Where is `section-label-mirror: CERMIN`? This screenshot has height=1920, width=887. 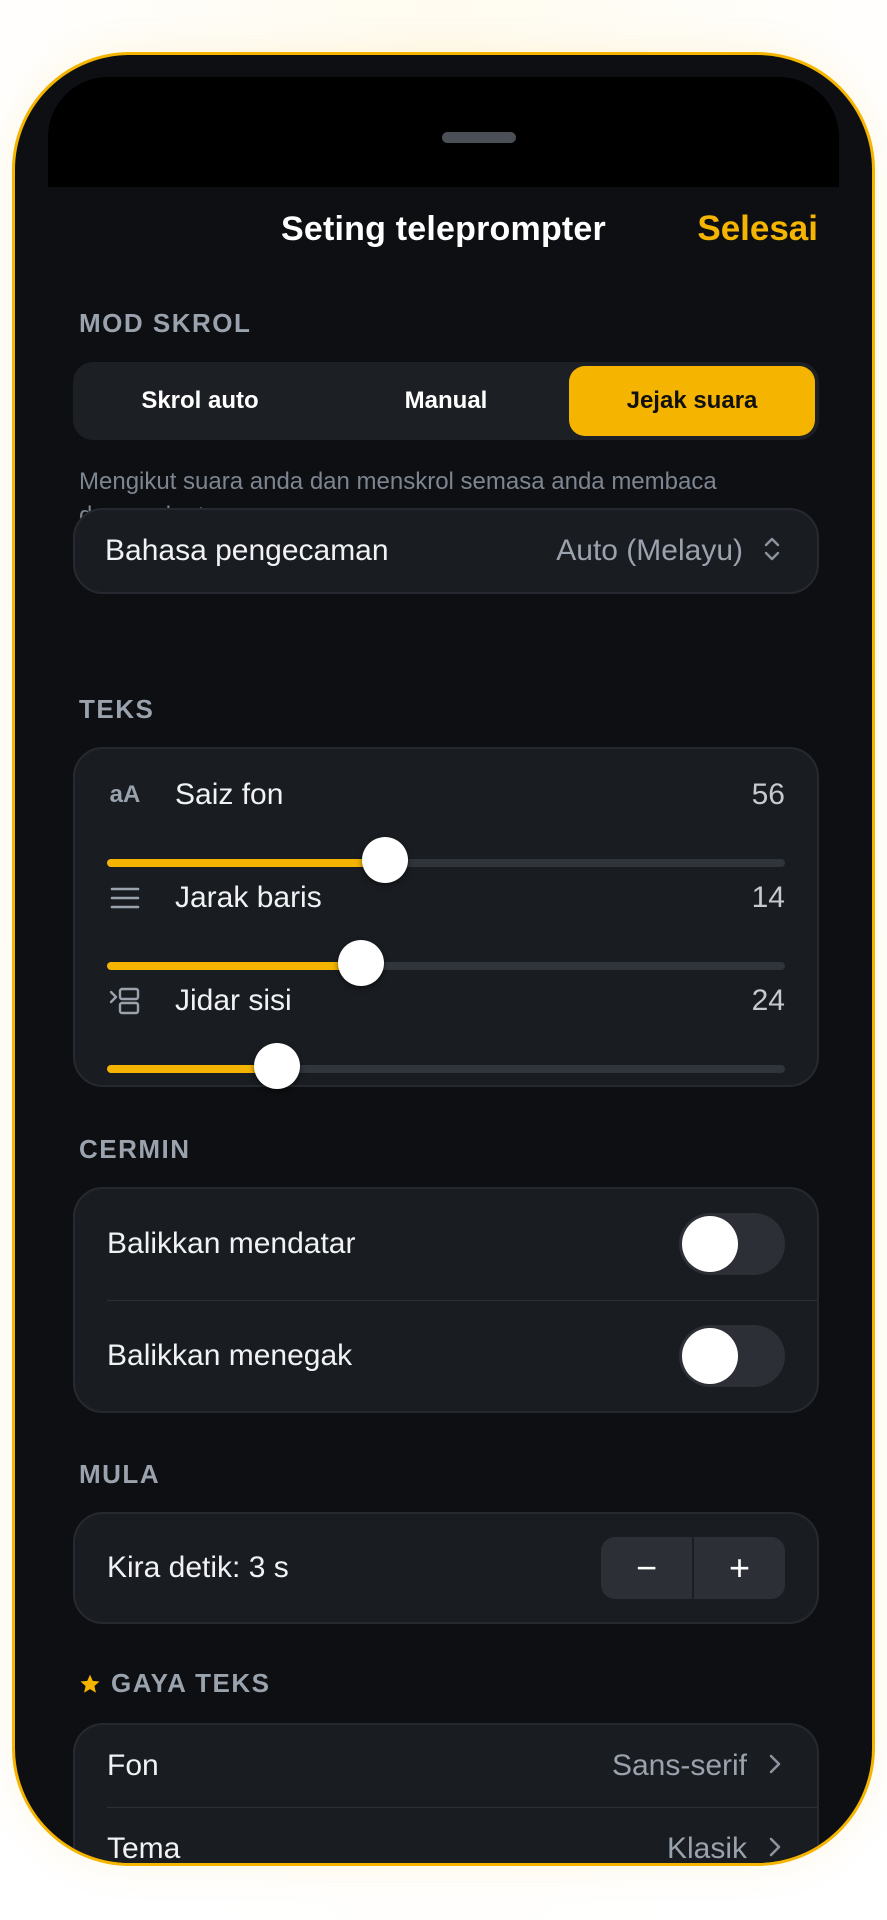 section-label-mirror: CERMIN is located at coordinates (135, 1149).